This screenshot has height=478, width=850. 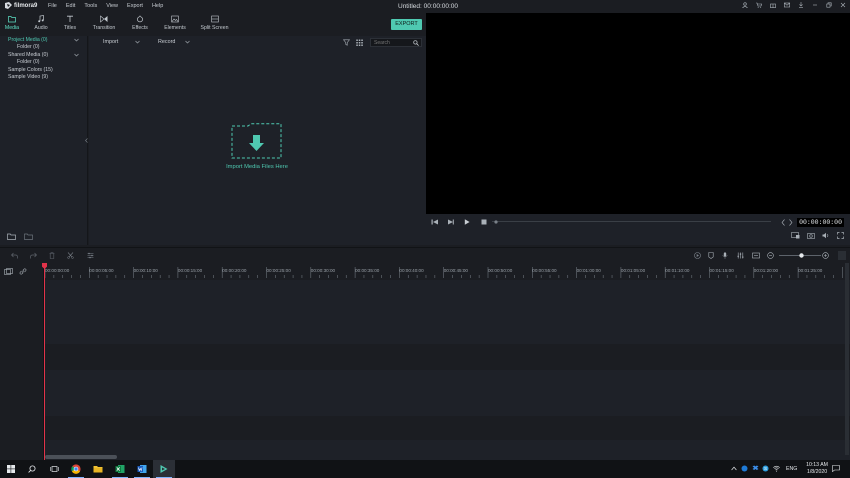 What do you see at coordinates (740, 255) in the screenshot?
I see `audio-mixer-icon` at bounding box center [740, 255].